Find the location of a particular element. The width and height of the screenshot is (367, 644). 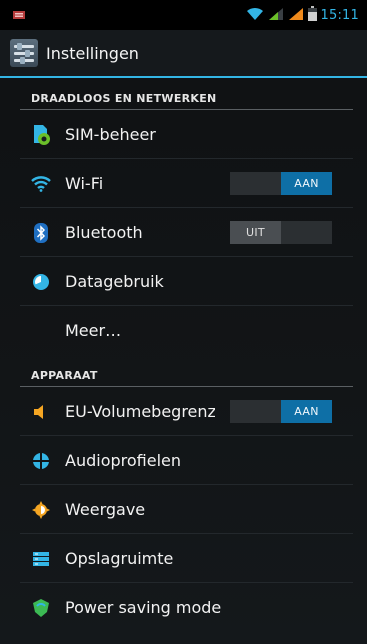

wifi-icon is located at coordinates (41, 184).